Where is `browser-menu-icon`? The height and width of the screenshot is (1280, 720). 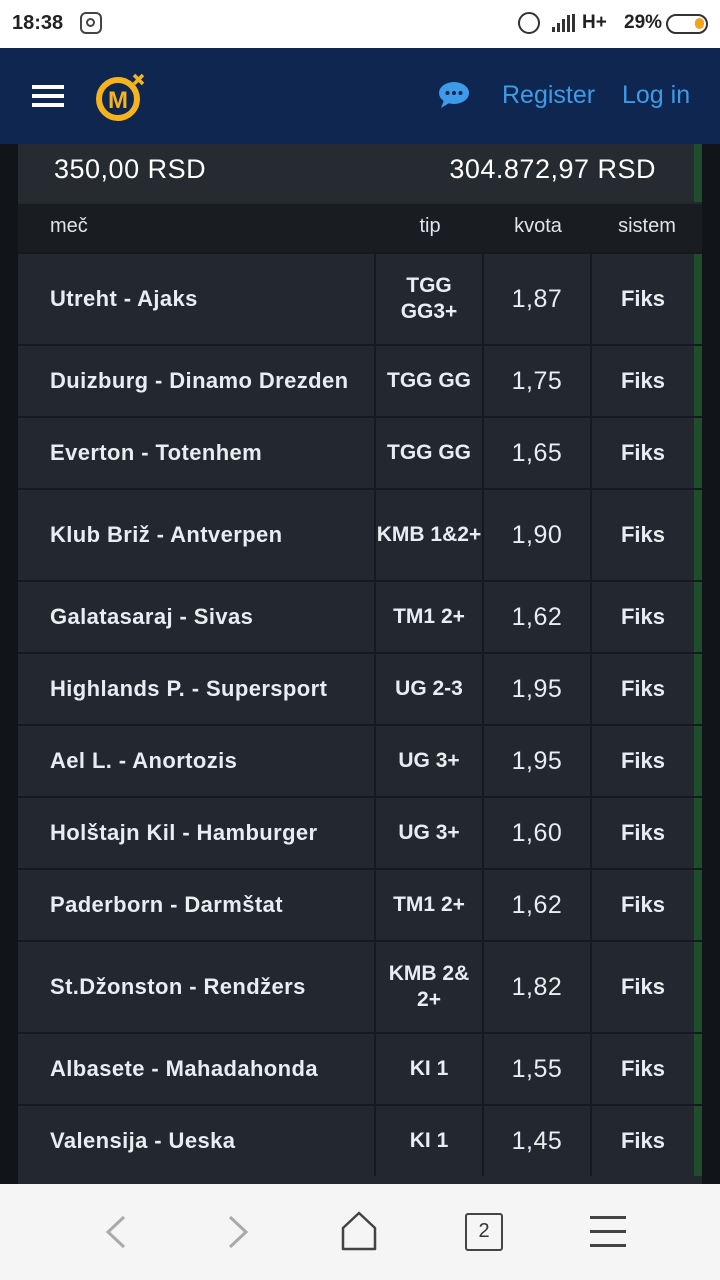
browser-menu-icon is located at coordinates (608, 1232).